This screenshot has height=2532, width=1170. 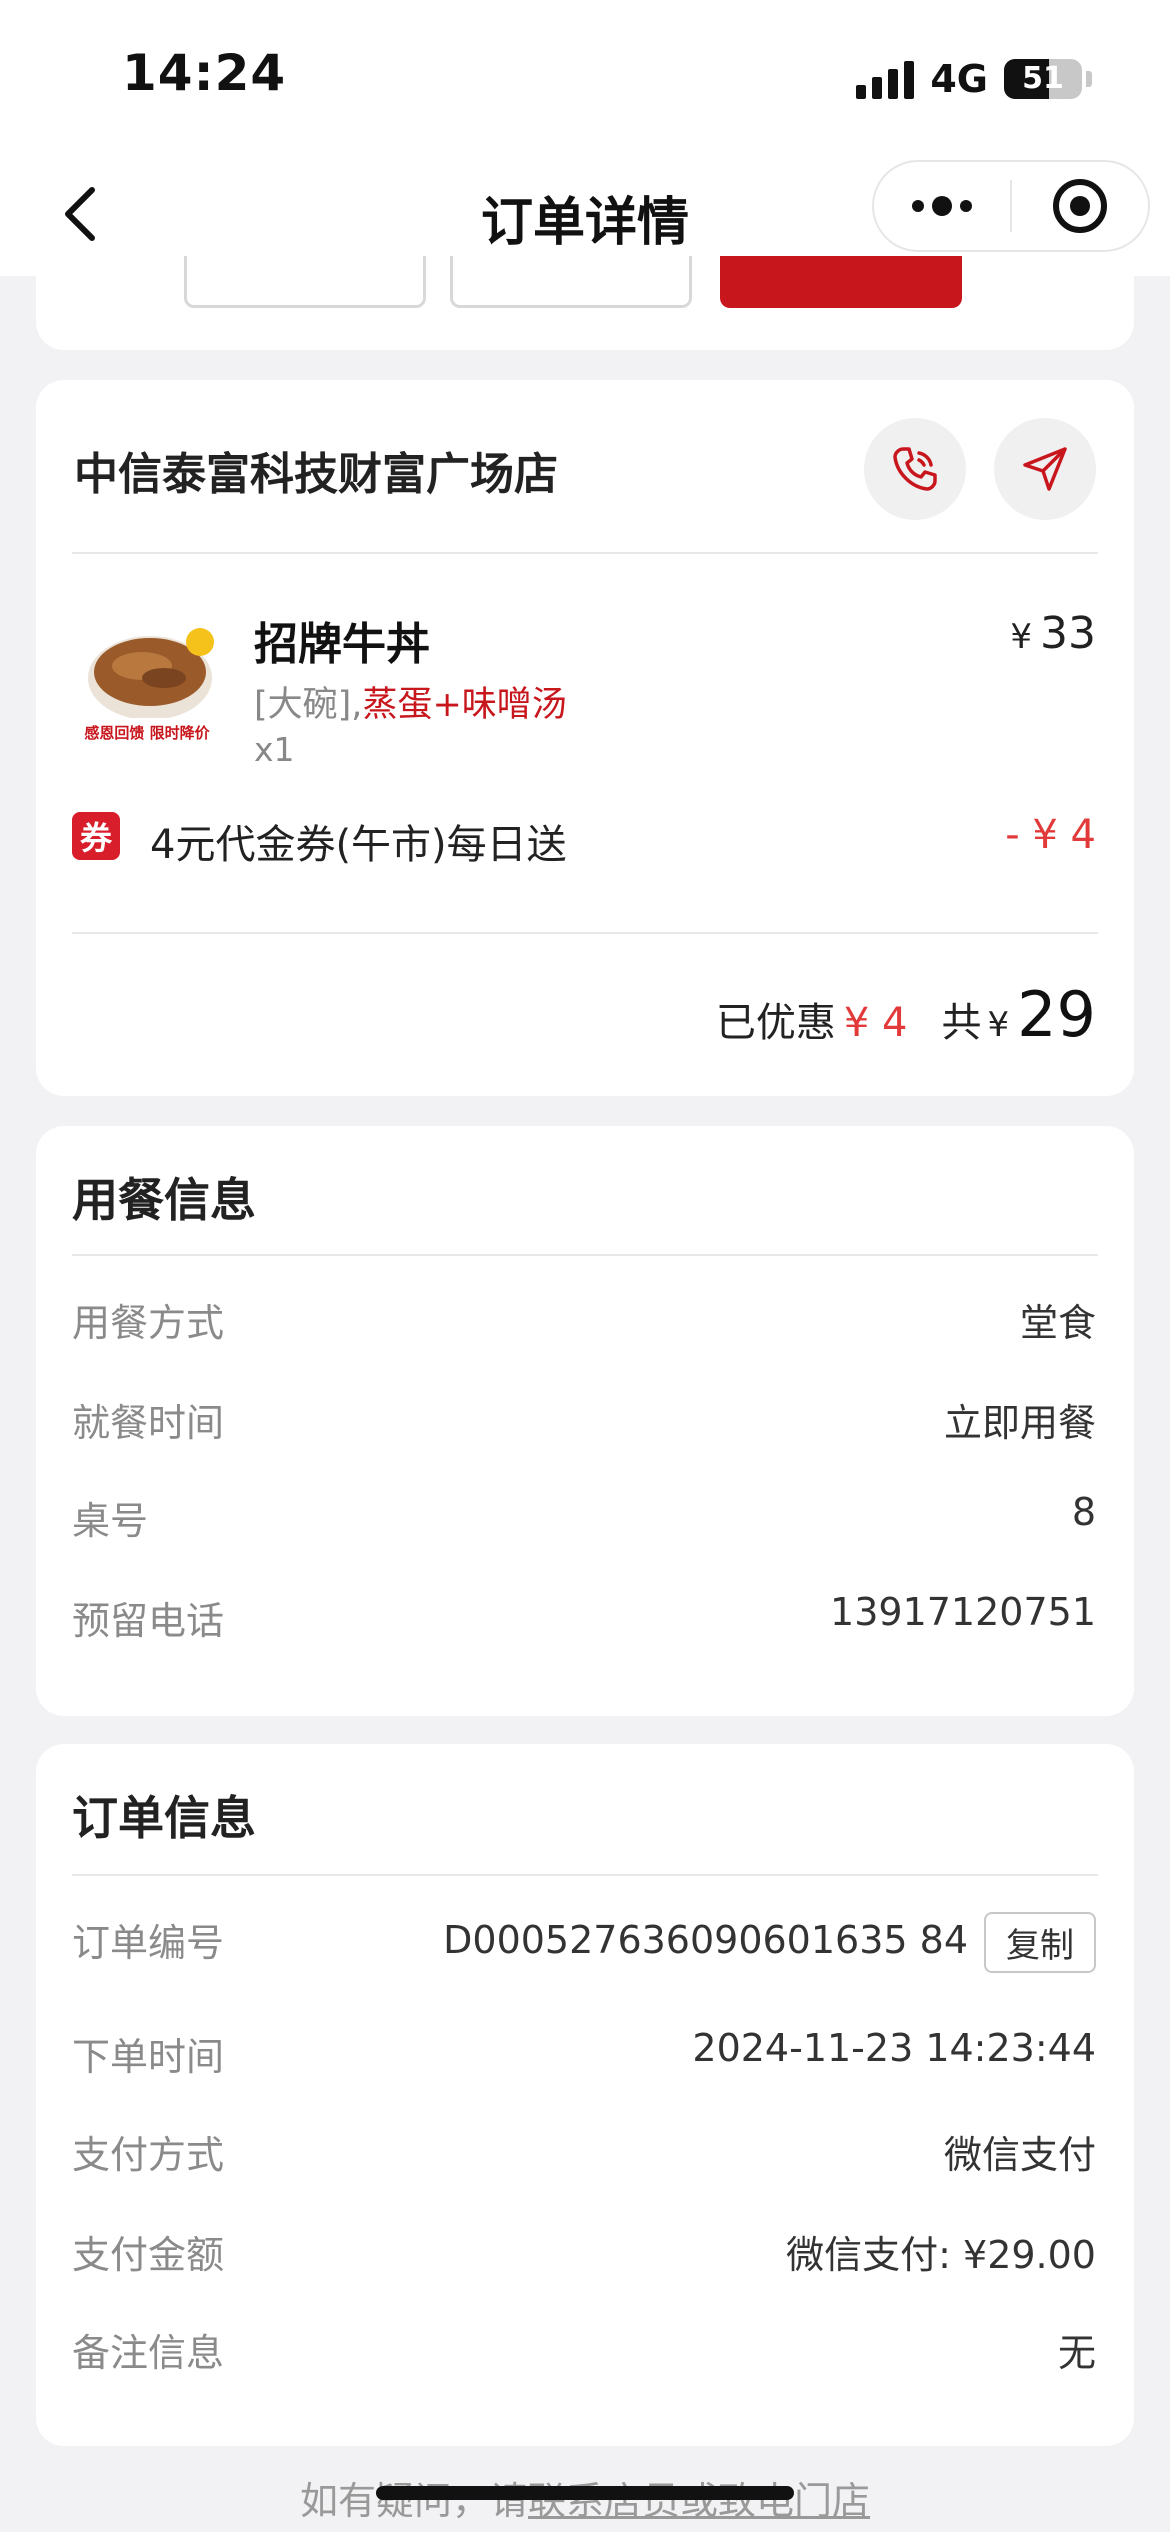 I want to click on order-total: 已优惠 ¥ 4 共 ¥ 29, so click(x=906, y=1014).